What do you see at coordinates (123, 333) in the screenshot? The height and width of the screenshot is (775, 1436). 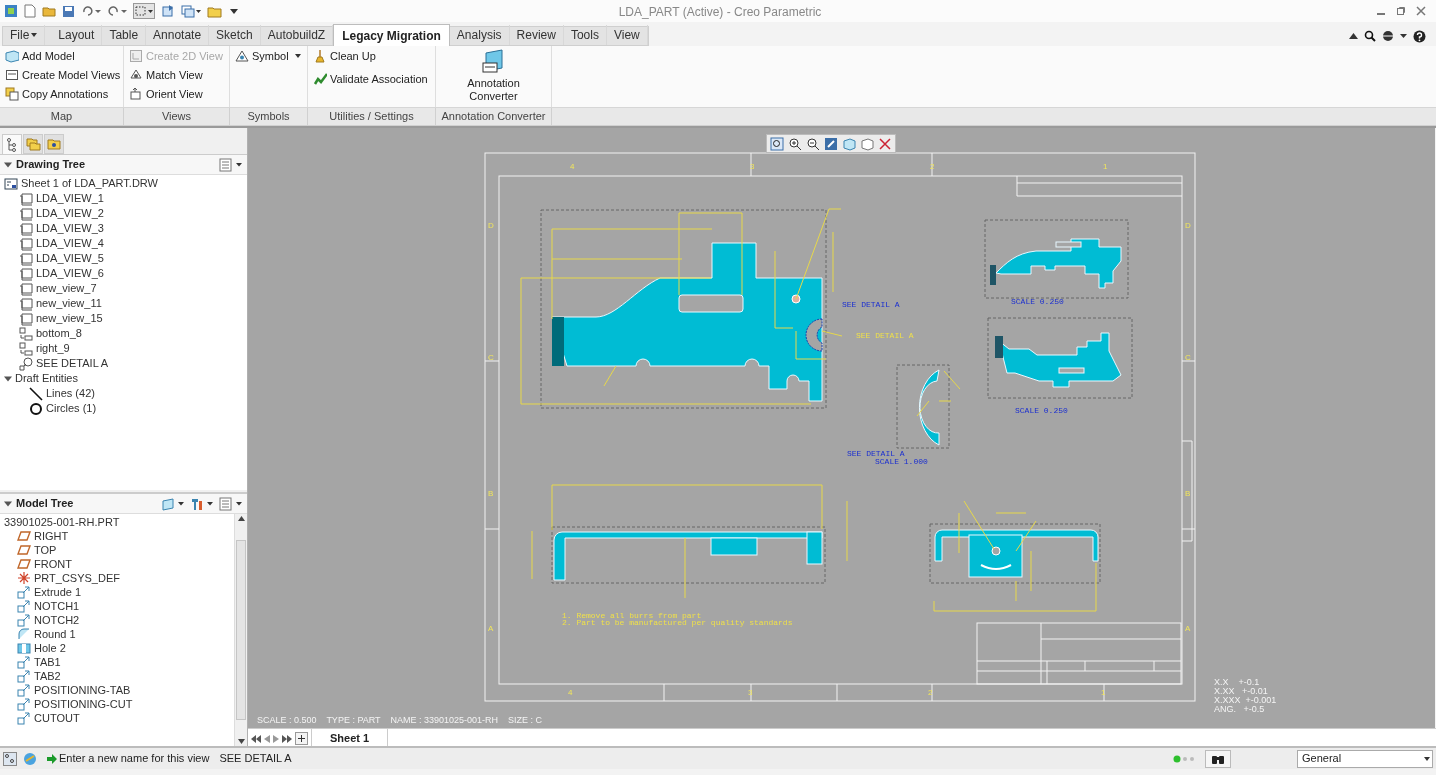 I see `tree-item: bottom_8` at bounding box center [123, 333].